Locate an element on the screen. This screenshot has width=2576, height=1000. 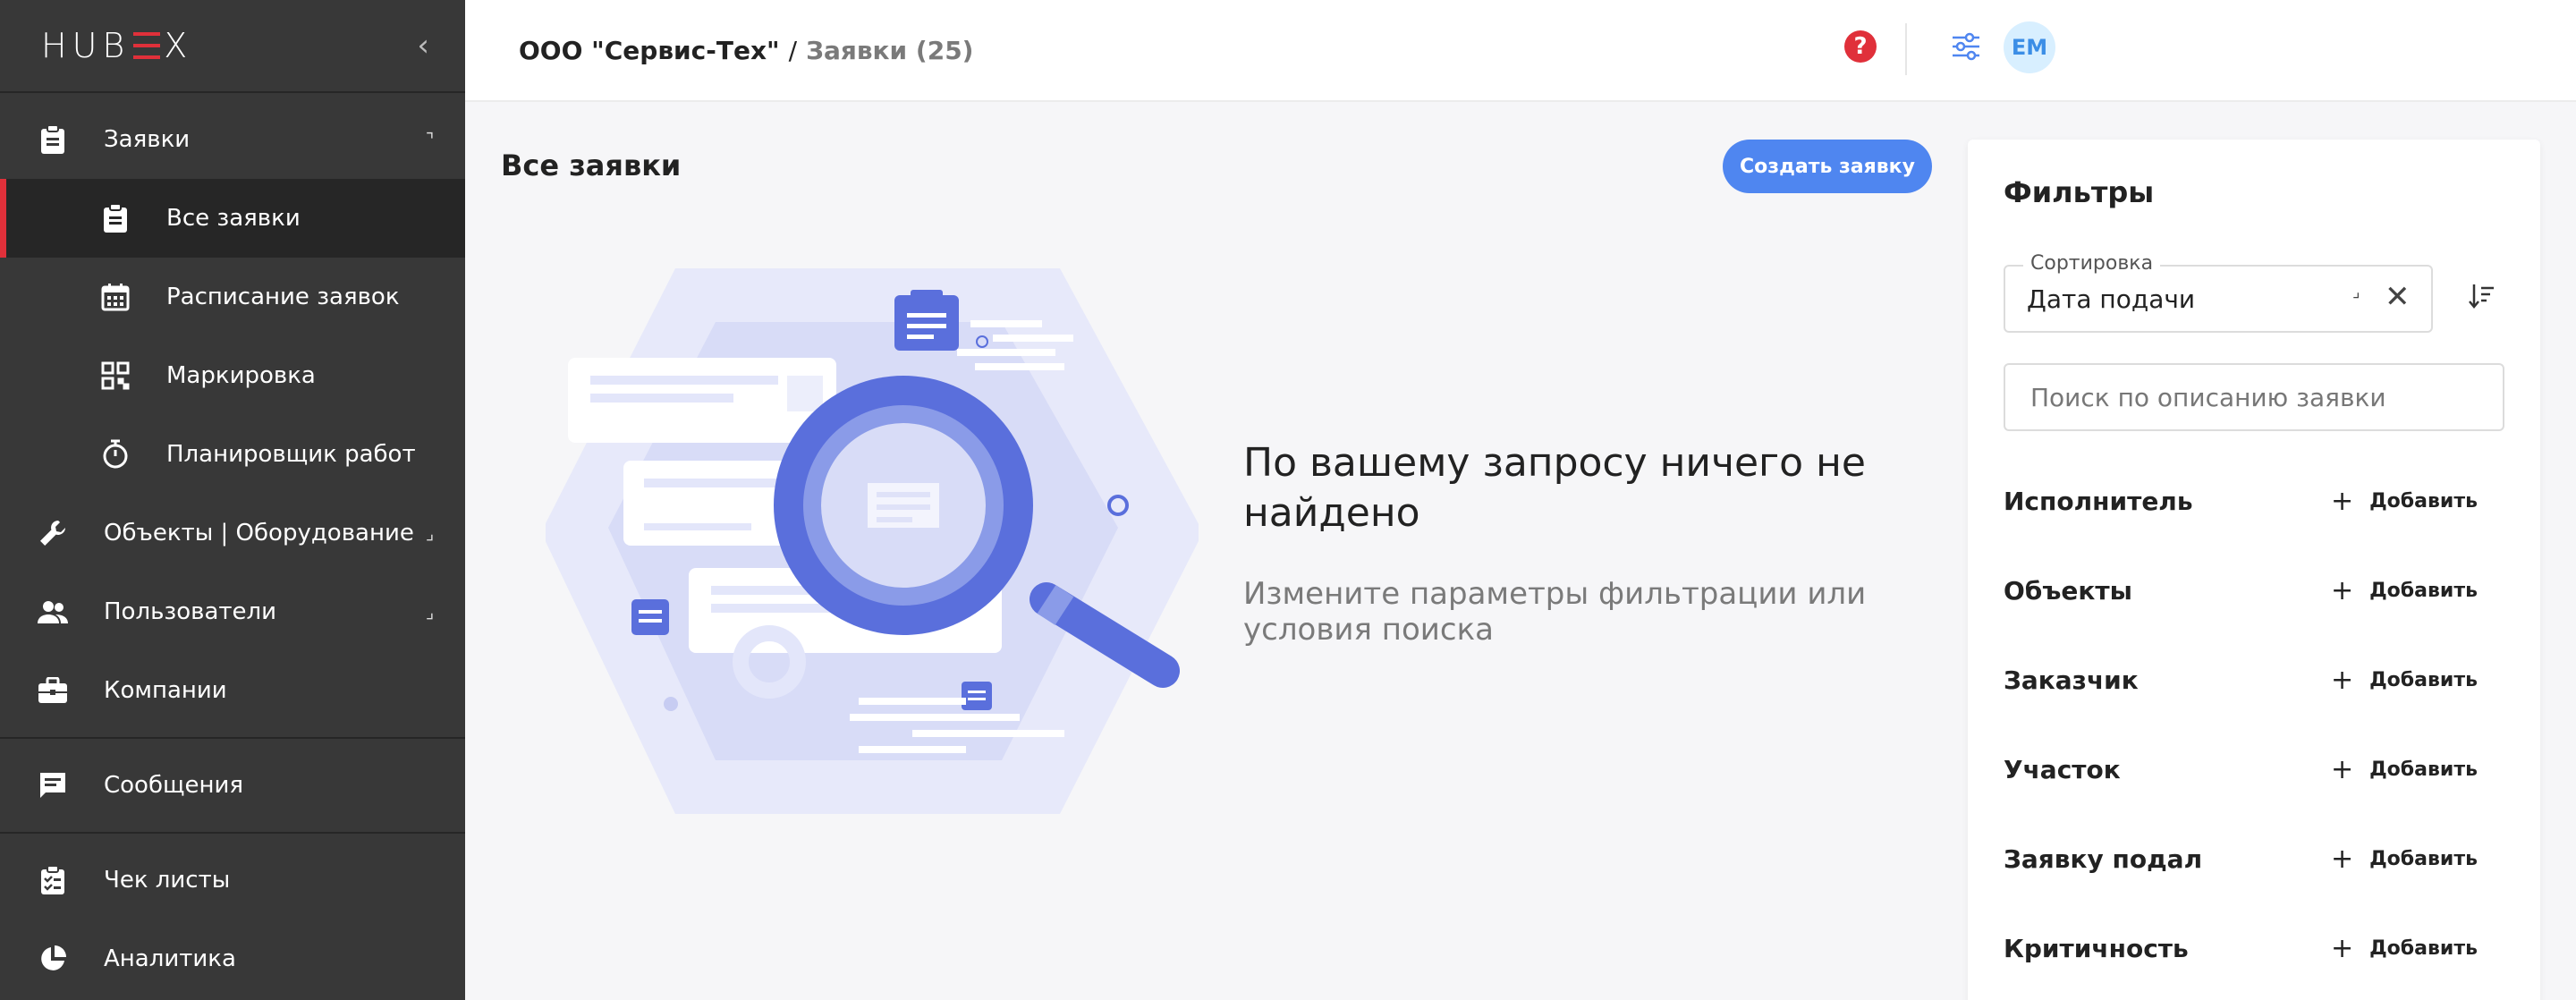
filter-label: Участок is located at coordinates (2062, 769).